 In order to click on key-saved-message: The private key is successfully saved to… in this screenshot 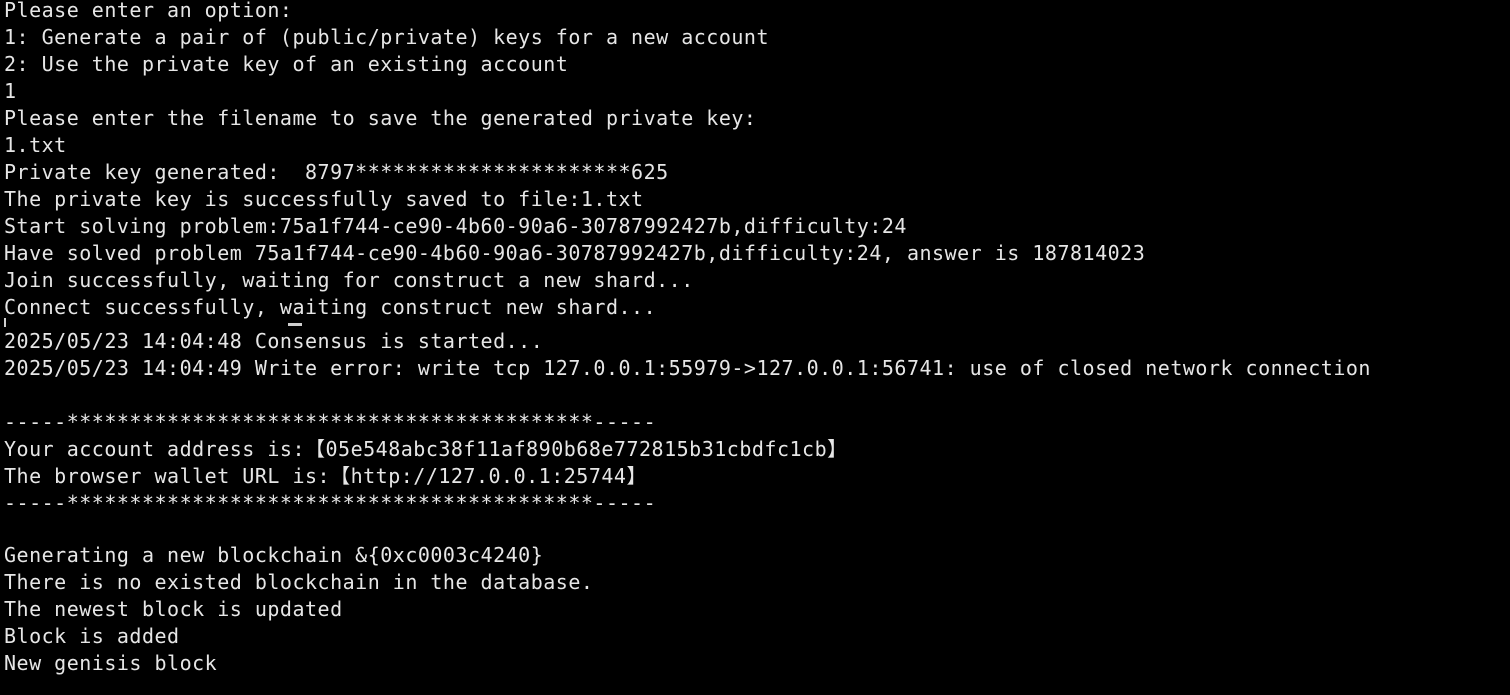, I will do `click(324, 199)`.